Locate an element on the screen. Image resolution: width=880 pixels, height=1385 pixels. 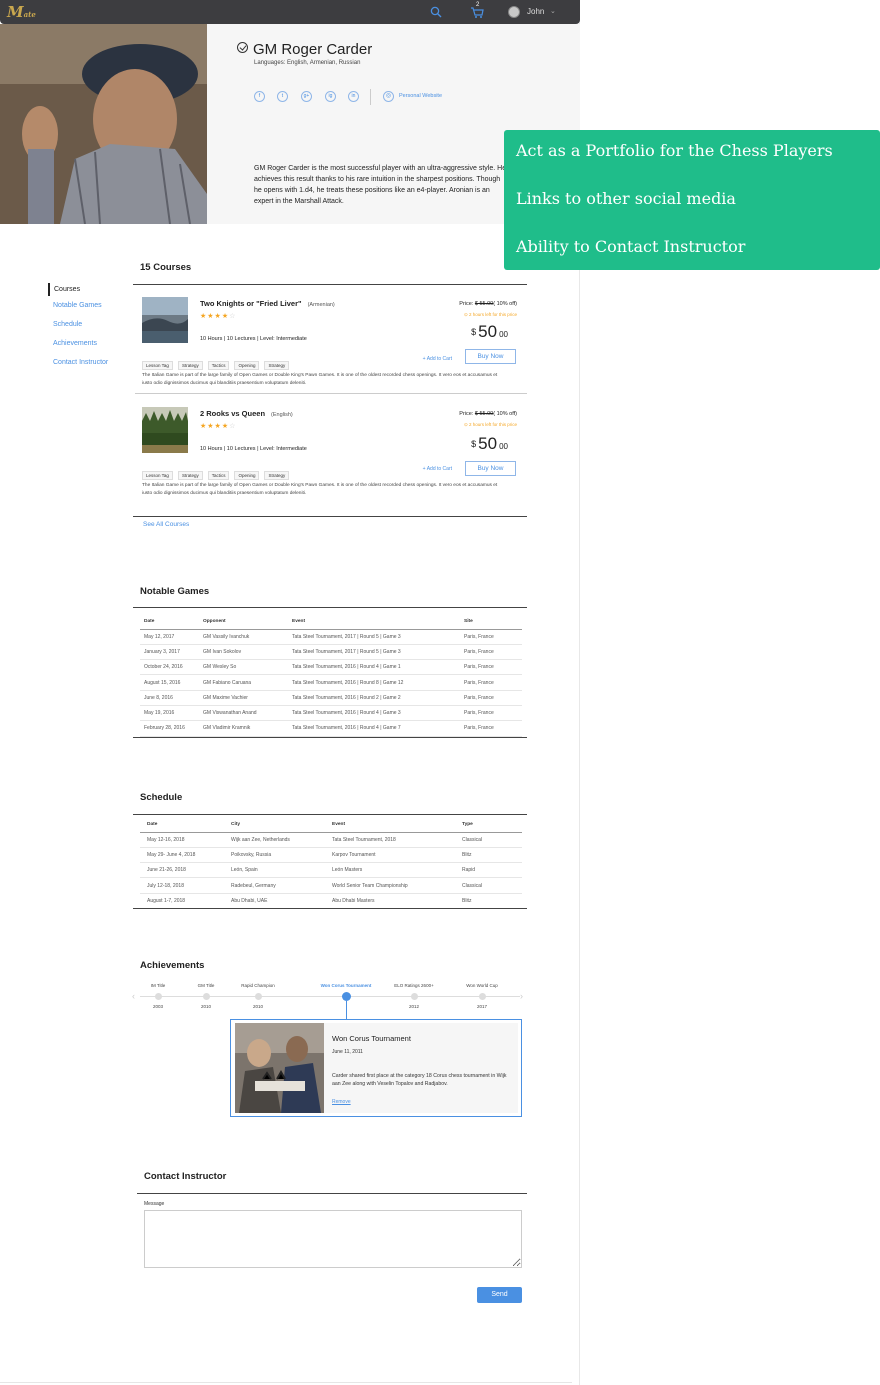
achievements-heading: Achievements is located at coordinates (172, 965).